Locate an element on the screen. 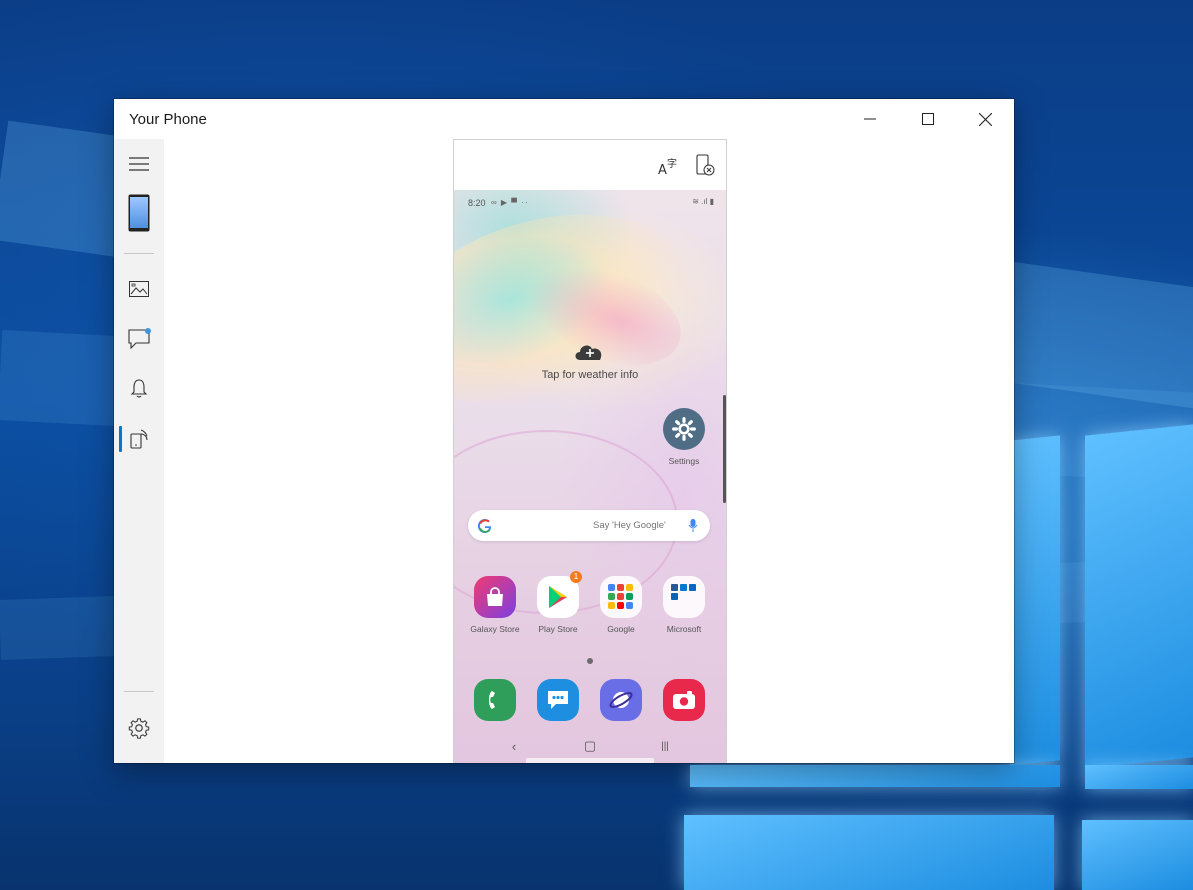  google-search-bar: Say 'Hey Google' is located at coordinates (589, 525).